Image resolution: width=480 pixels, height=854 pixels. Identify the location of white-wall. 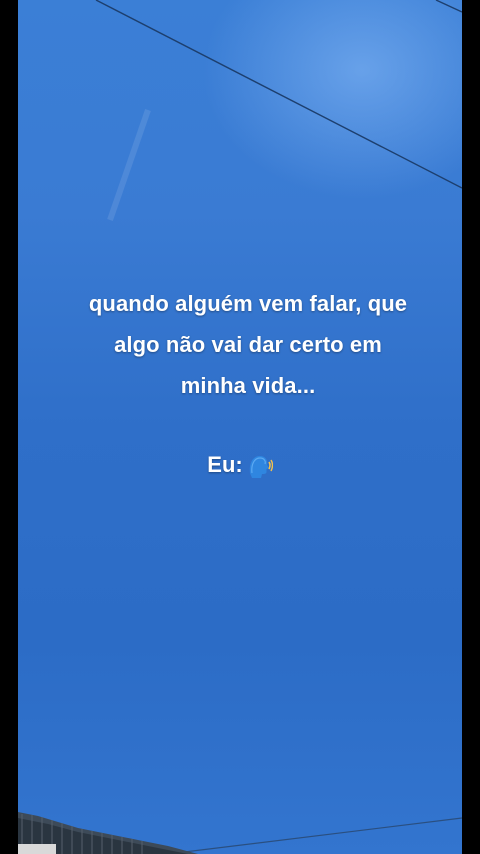
(37, 849).